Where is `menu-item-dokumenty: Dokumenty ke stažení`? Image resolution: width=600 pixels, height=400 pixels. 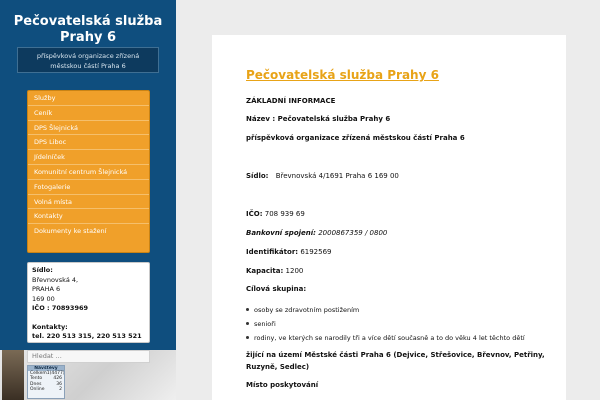
menu-item-dokumenty: Dokumenty ke stažení is located at coordinates (88, 231).